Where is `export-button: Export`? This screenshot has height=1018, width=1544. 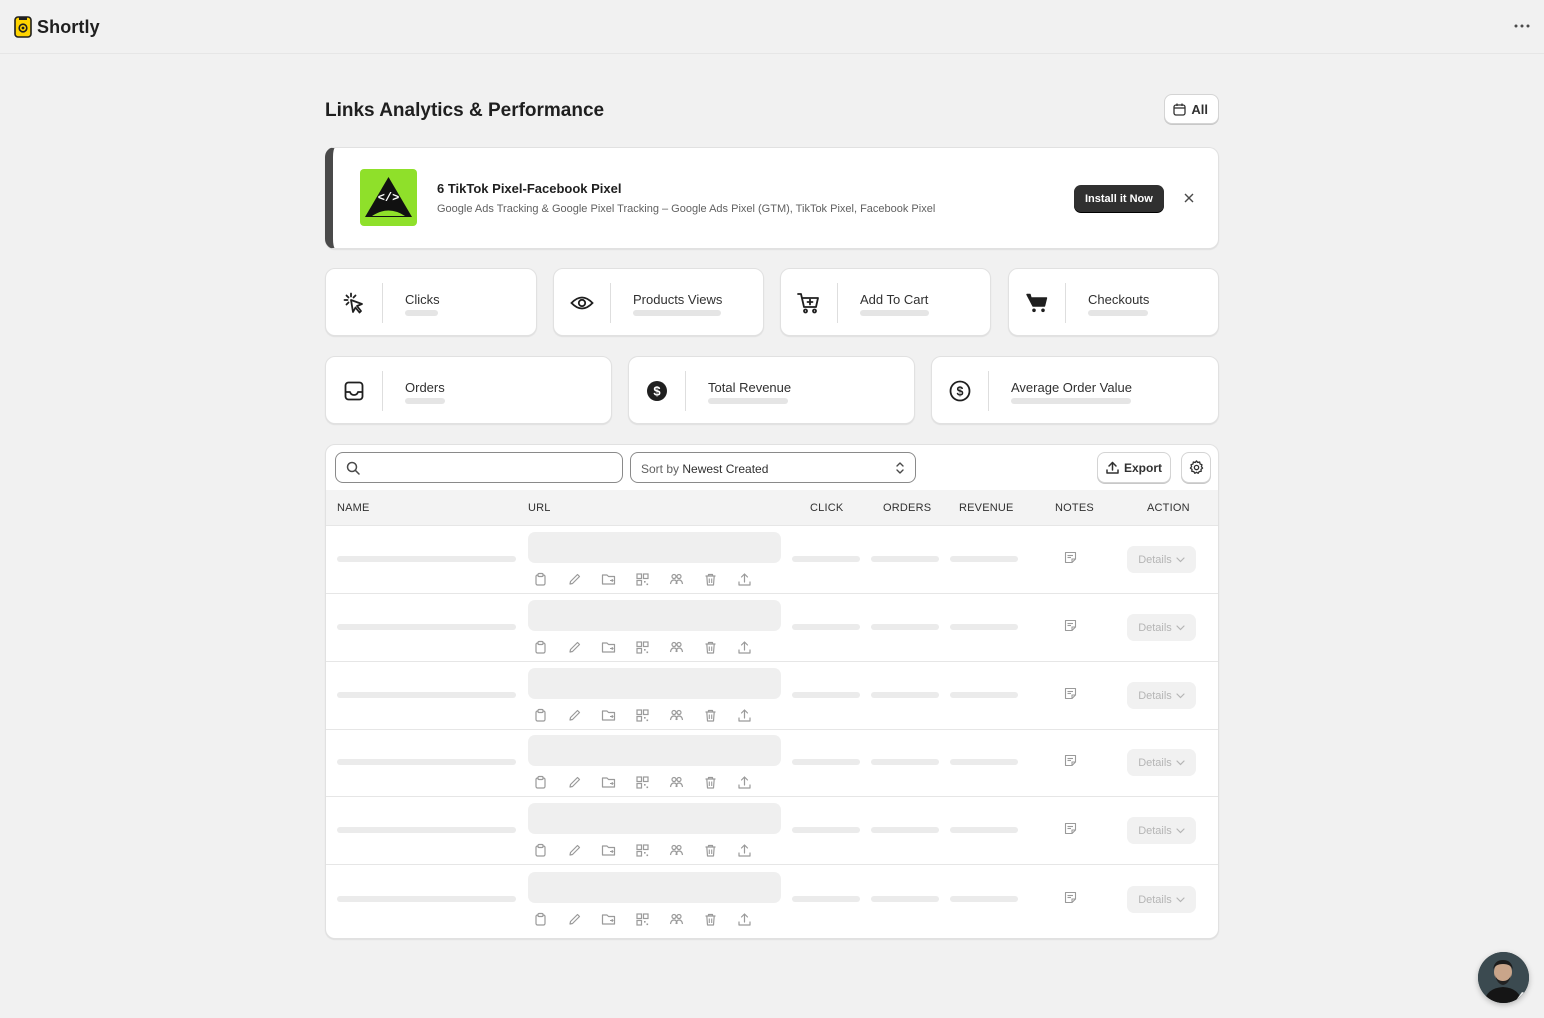 export-button: Export is located at coordinates (1134, 467).